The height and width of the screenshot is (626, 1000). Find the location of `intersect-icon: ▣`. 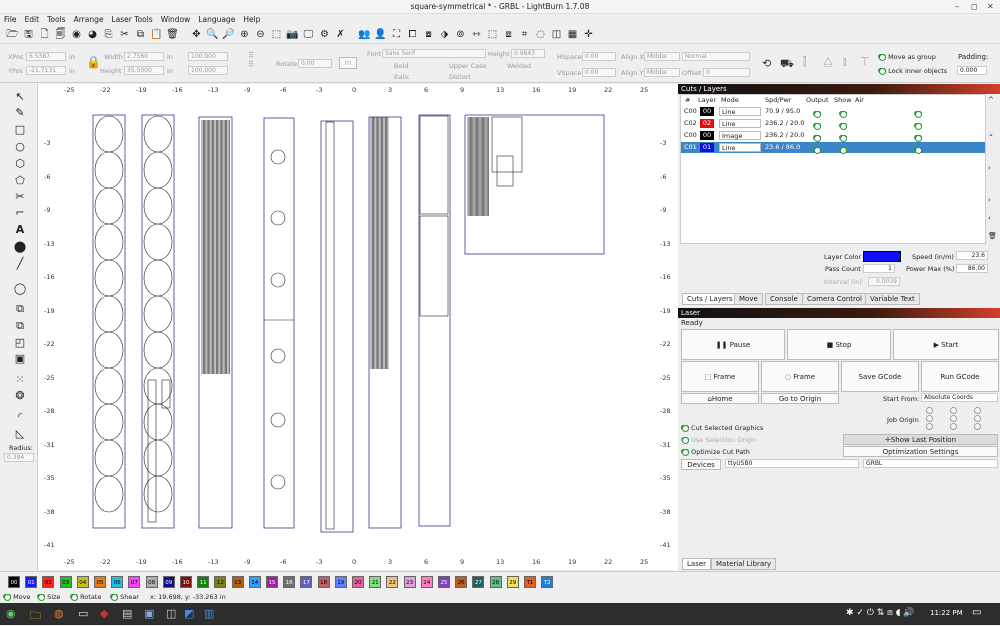

intersect-icon: ▣ is located at coordinates (20, 359).